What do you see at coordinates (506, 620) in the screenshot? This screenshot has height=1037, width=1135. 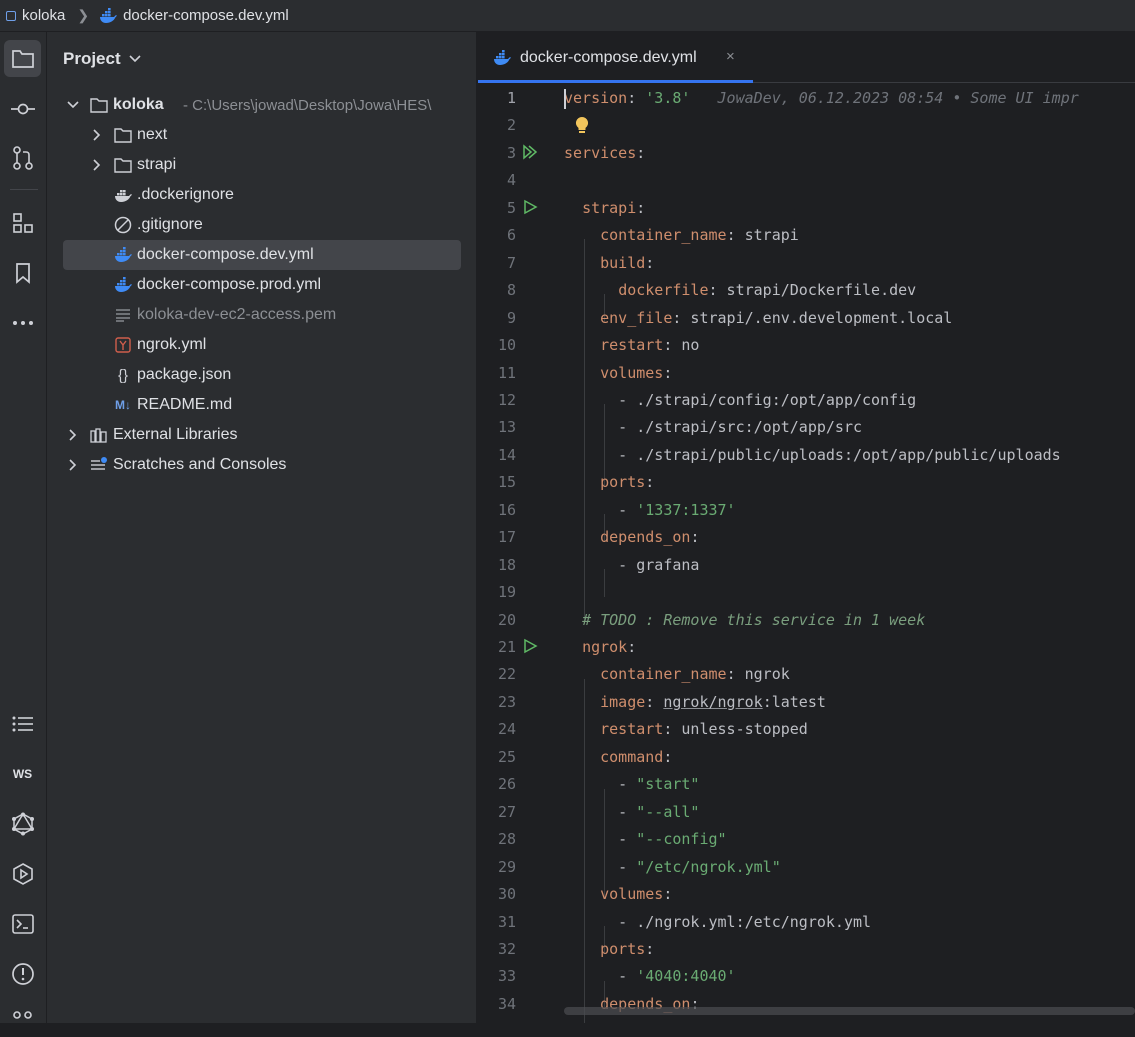 I see `line-number: 20` at bounding box center [506, 620].